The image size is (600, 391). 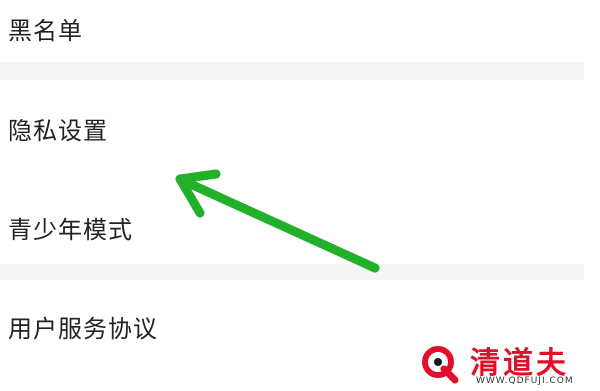 What do you see at coordinates (70, 229) in the screenshot?
I see `settings-item-label: 青少年模式` at bounding box center [70, 229].